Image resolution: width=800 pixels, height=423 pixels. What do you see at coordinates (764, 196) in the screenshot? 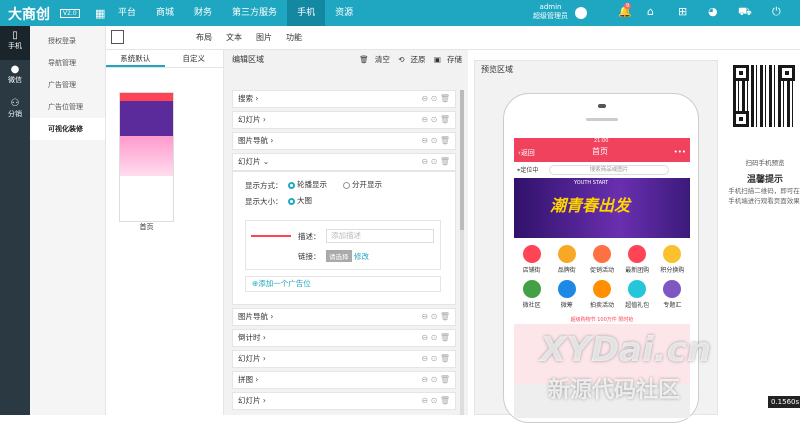
I see `tip-text: 手机扫描二维码，即可在手机端进行观看页面效果` at bounding box center [764, 196].